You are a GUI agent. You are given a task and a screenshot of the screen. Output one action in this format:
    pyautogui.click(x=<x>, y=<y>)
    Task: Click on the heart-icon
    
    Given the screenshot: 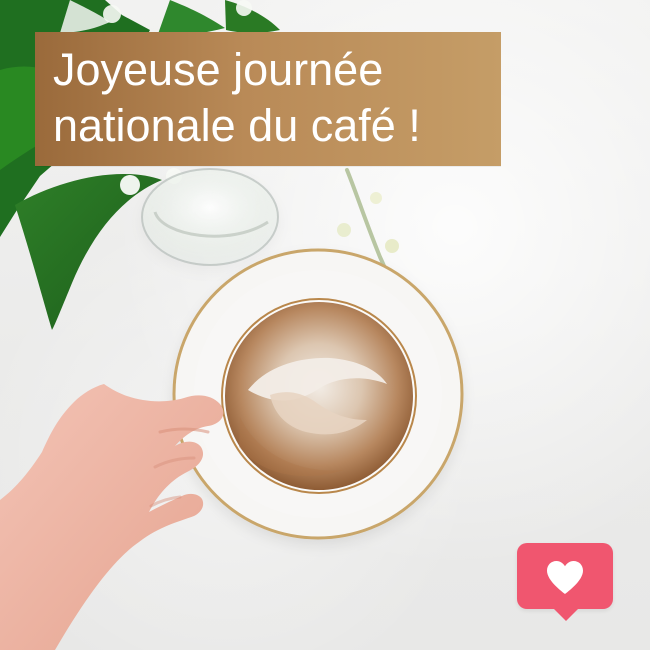 What is the action you would take?
    pyautogui.click(x=565, y=577)
    